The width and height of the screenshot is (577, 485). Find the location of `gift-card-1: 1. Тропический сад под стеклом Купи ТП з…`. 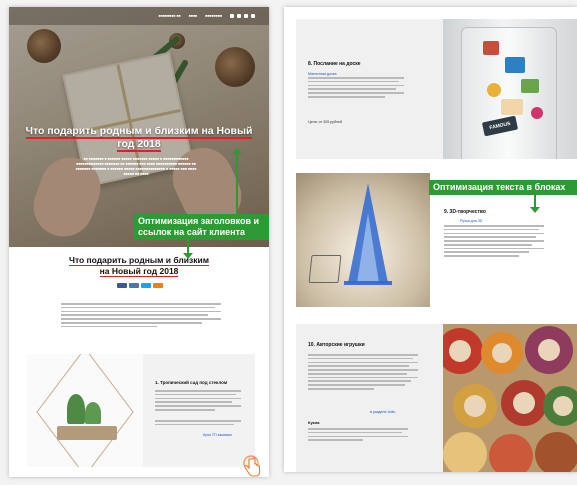

gift-card-1: 1. Тропический сад под стеклом Купи ТП з… is located at coordinates (199, 410).